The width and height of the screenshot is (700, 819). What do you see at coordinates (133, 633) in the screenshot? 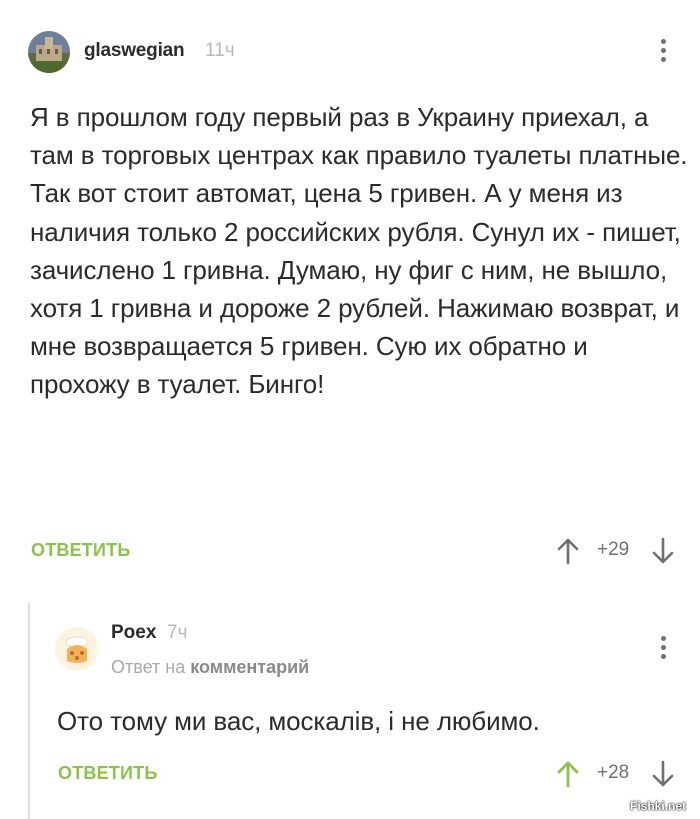
I see `author-name: Poex` at bounding box center [133, 633].